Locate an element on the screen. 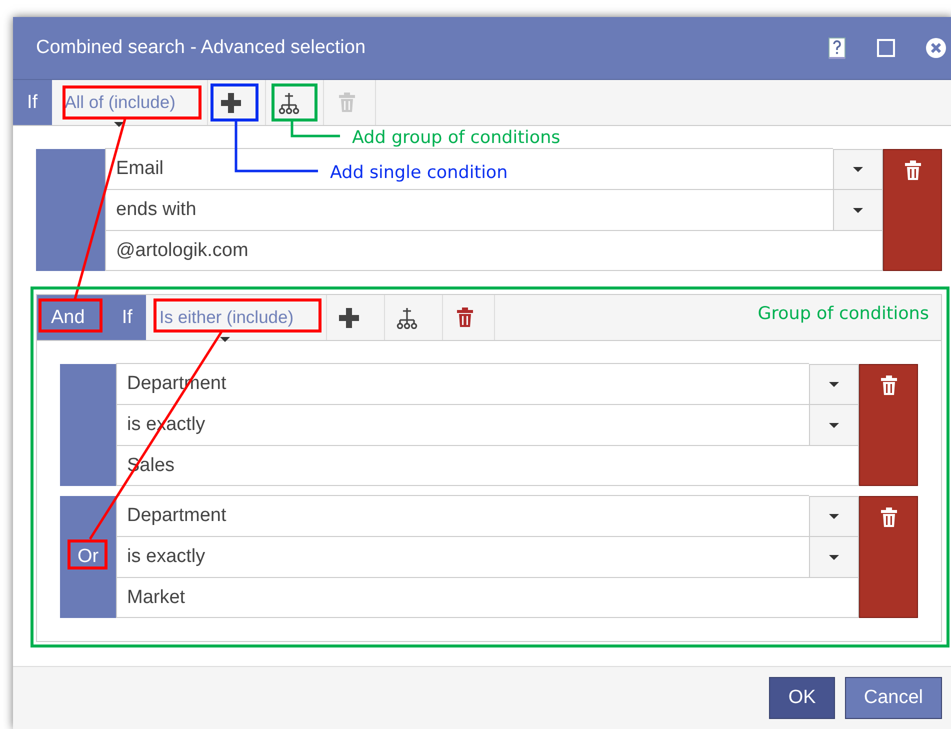  cancel-button: Cancel is located at coordinates (893, 698).